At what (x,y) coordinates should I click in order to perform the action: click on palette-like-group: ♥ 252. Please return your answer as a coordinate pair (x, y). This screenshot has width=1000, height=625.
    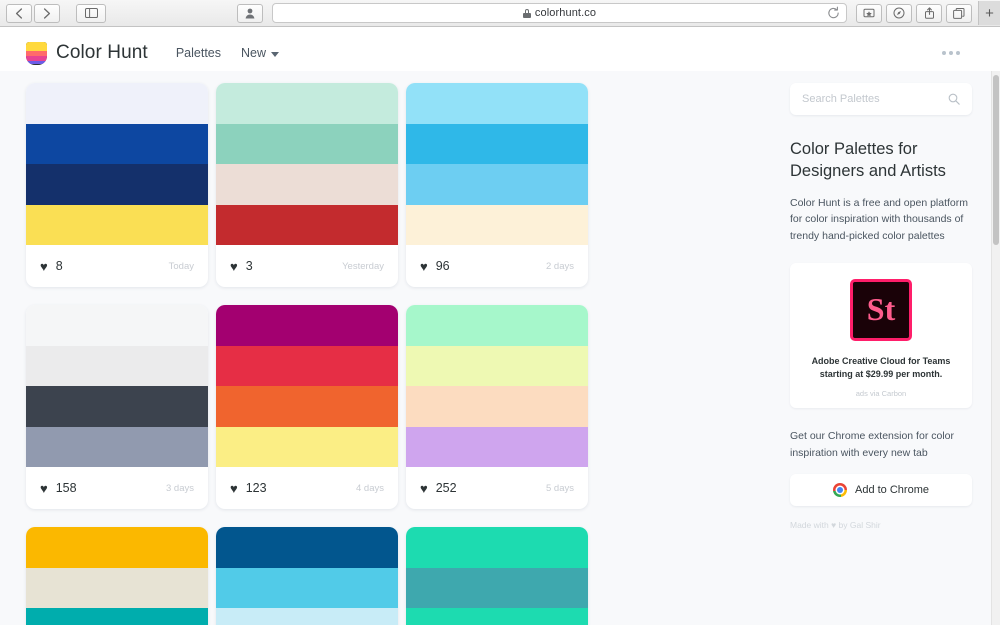
    Looking at the image, I should click on (438, 488).